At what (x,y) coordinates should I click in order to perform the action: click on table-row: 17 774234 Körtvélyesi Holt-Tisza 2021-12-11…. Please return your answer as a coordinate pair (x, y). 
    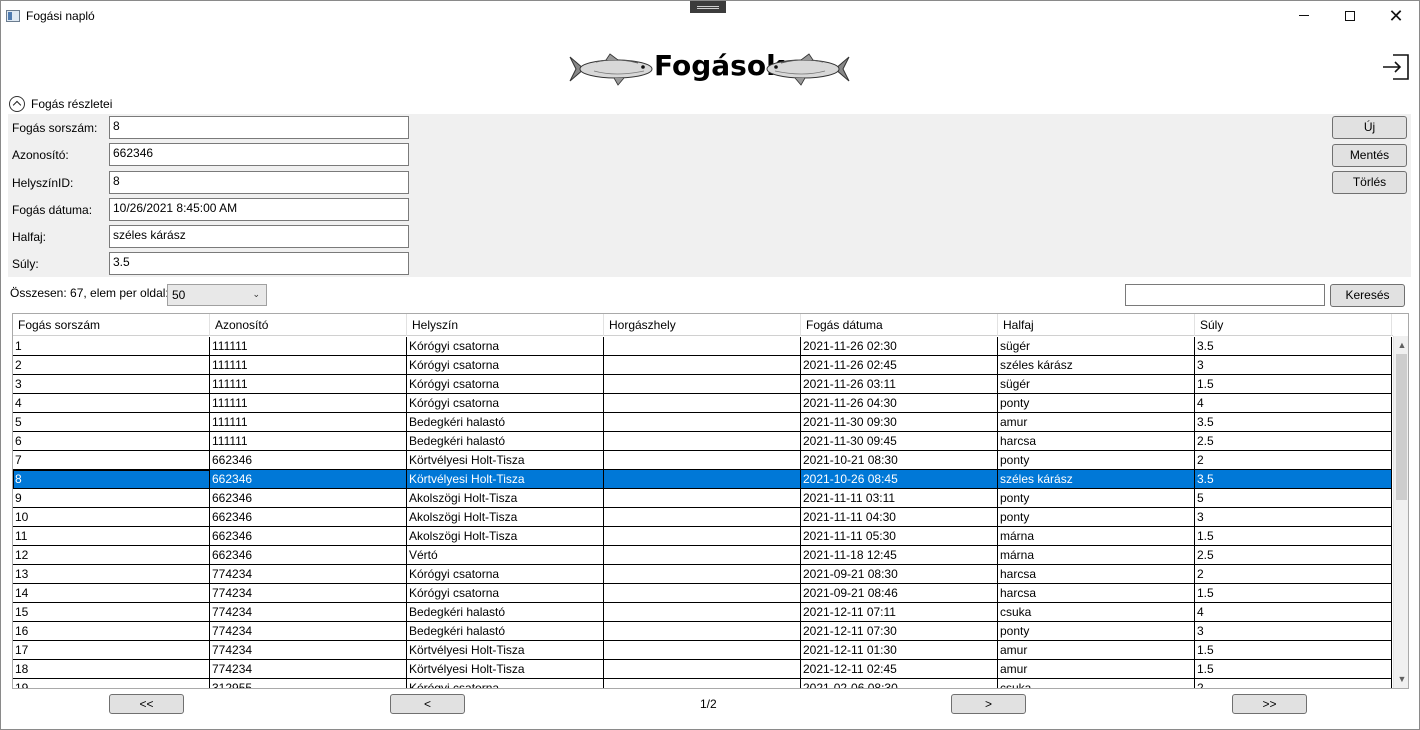
    Looking at the image, I should click on (702, 650).